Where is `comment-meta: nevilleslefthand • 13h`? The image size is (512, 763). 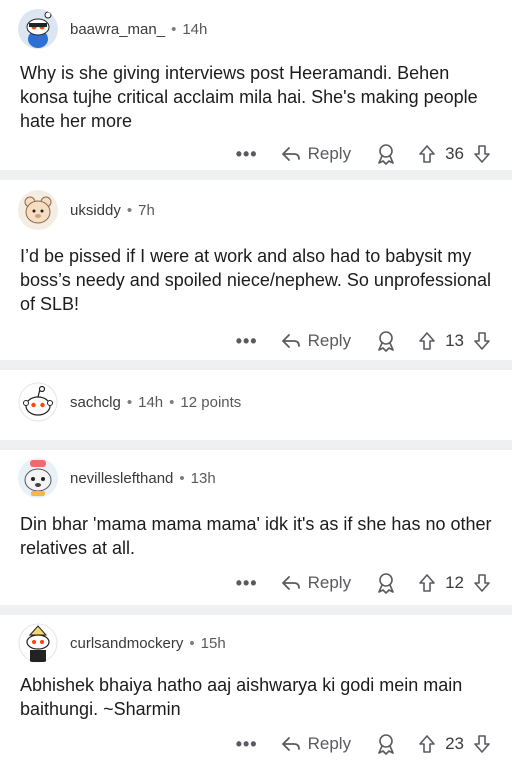 comment-meta: nevilleslefthand • 13h is located at coordinates (143, 478).